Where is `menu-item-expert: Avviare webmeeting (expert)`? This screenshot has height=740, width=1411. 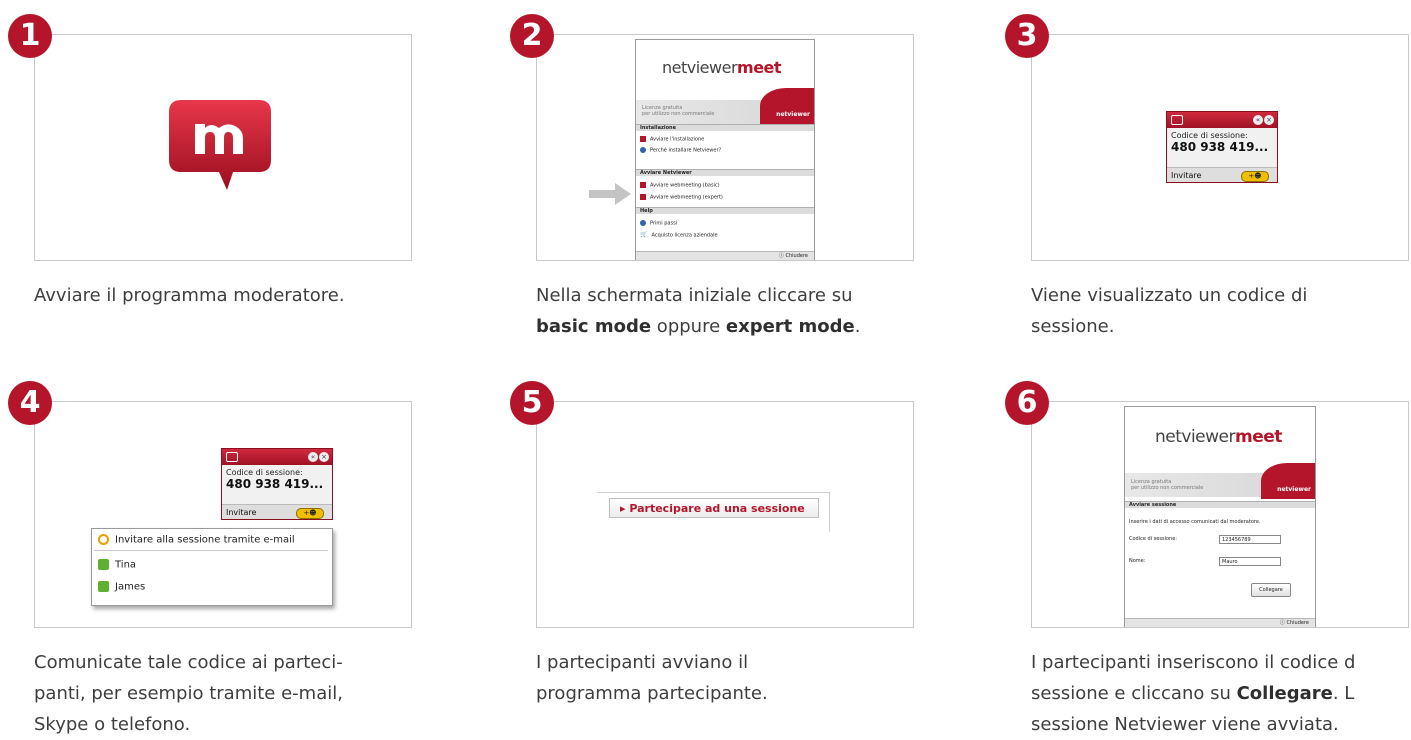
menu-item-expert: Avviare webmeeting (expert) is located at coordinates (681, 197).